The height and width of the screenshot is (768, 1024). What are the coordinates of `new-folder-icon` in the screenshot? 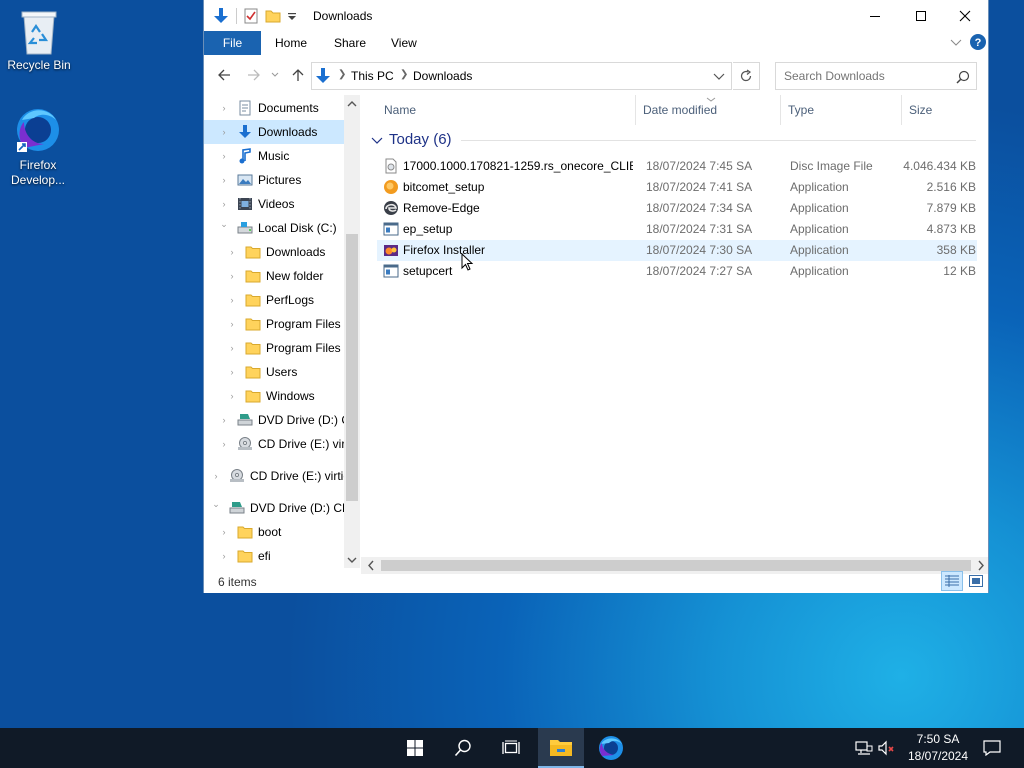 It's located at (273, 16).